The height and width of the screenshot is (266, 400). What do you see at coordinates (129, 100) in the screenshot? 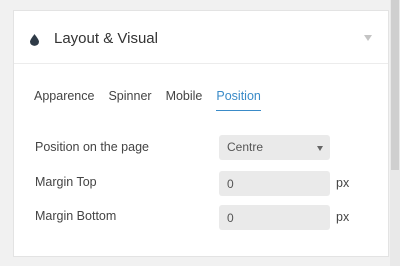
I see `tab-spinner: Spinner` at bounding box center [129, 100].